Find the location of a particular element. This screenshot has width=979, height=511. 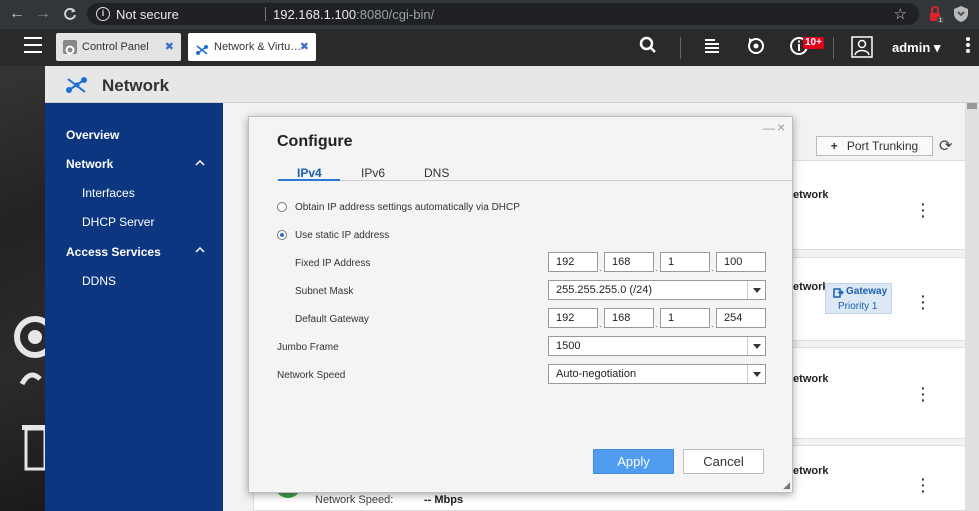

fixed-ip-octet-2: 168 is located at coordinates (629, 262).